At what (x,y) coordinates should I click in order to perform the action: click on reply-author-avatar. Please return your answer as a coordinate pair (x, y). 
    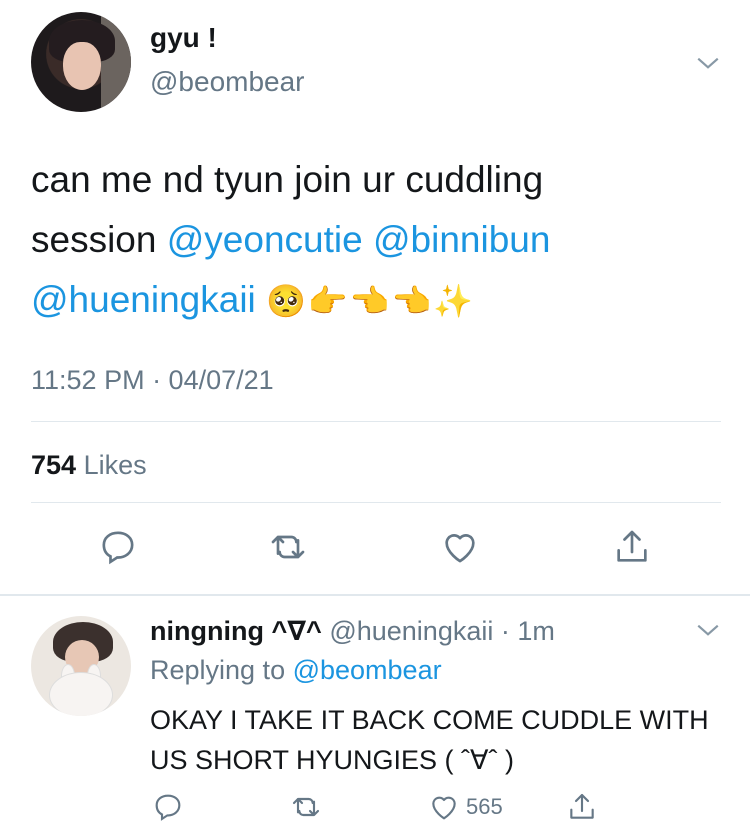
    Looking at the image, I should click on (81, 666).